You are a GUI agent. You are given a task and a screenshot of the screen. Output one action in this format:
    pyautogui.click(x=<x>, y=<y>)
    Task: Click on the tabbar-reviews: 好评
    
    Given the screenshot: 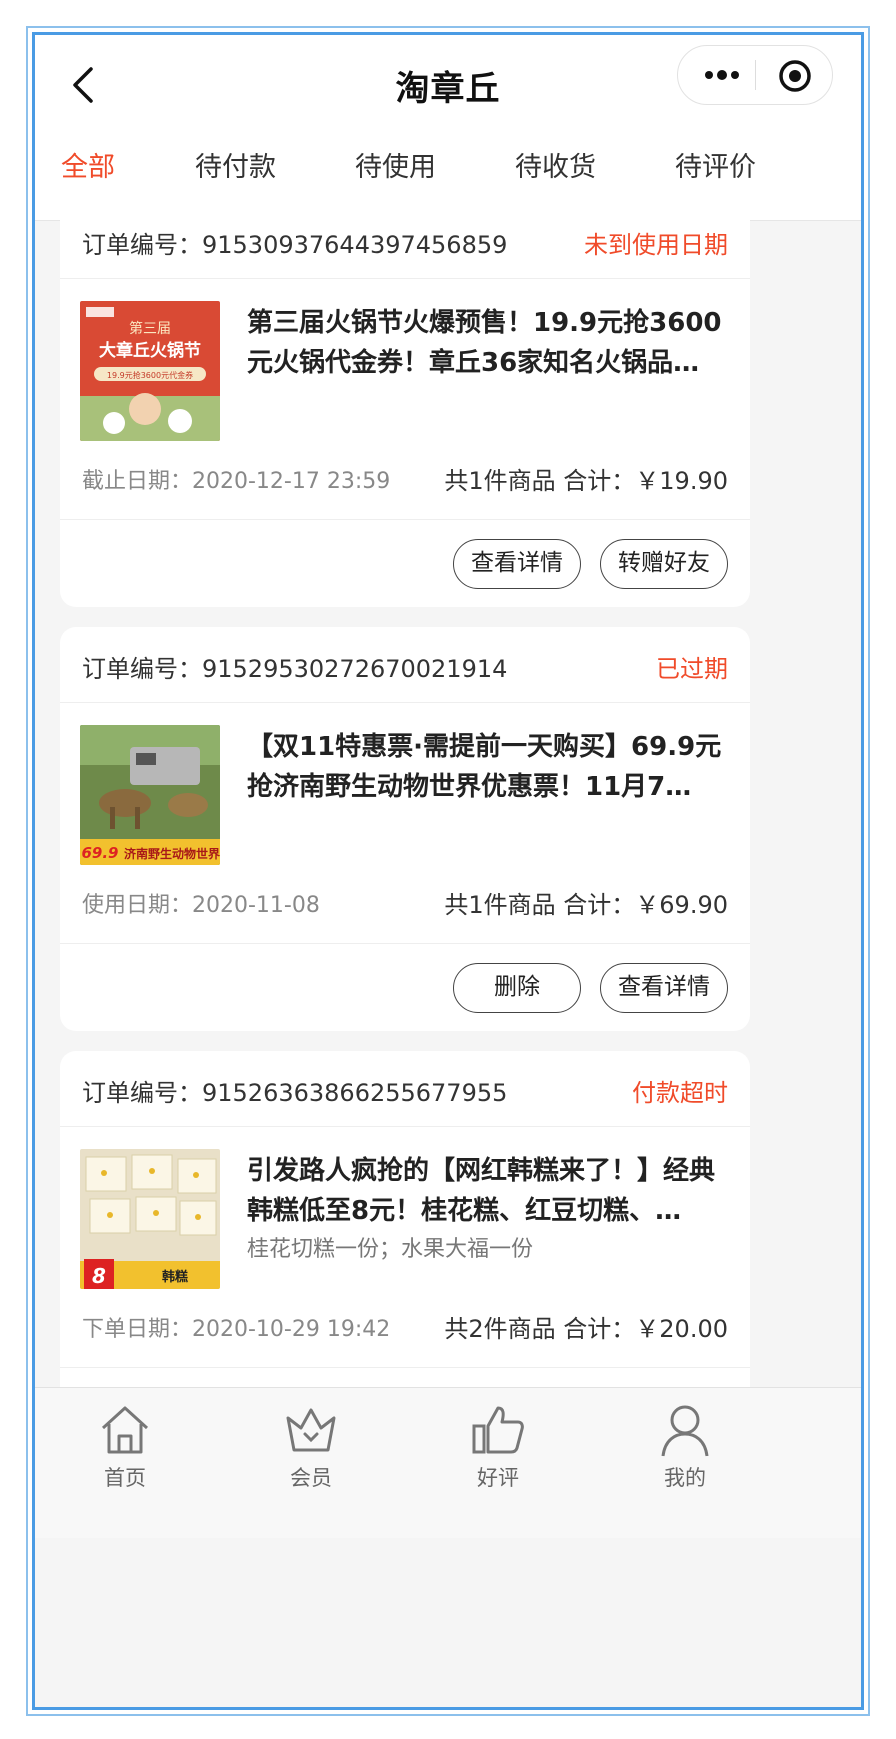 What is the action you would take?
    pyautogui.click(x=498, y=1447)
    